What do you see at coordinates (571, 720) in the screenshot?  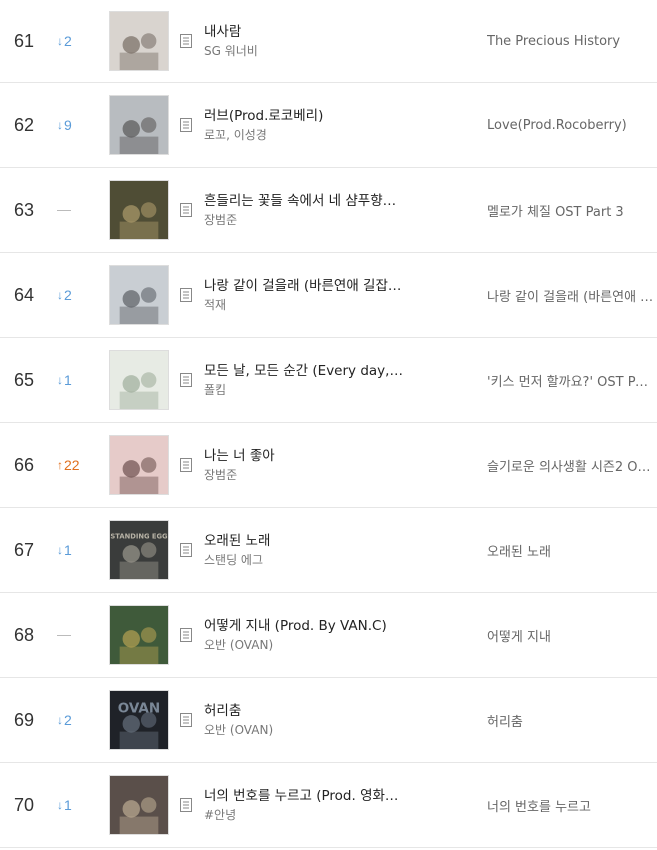 I see `album-name: 허리춤` at bounding box center [571, 720].